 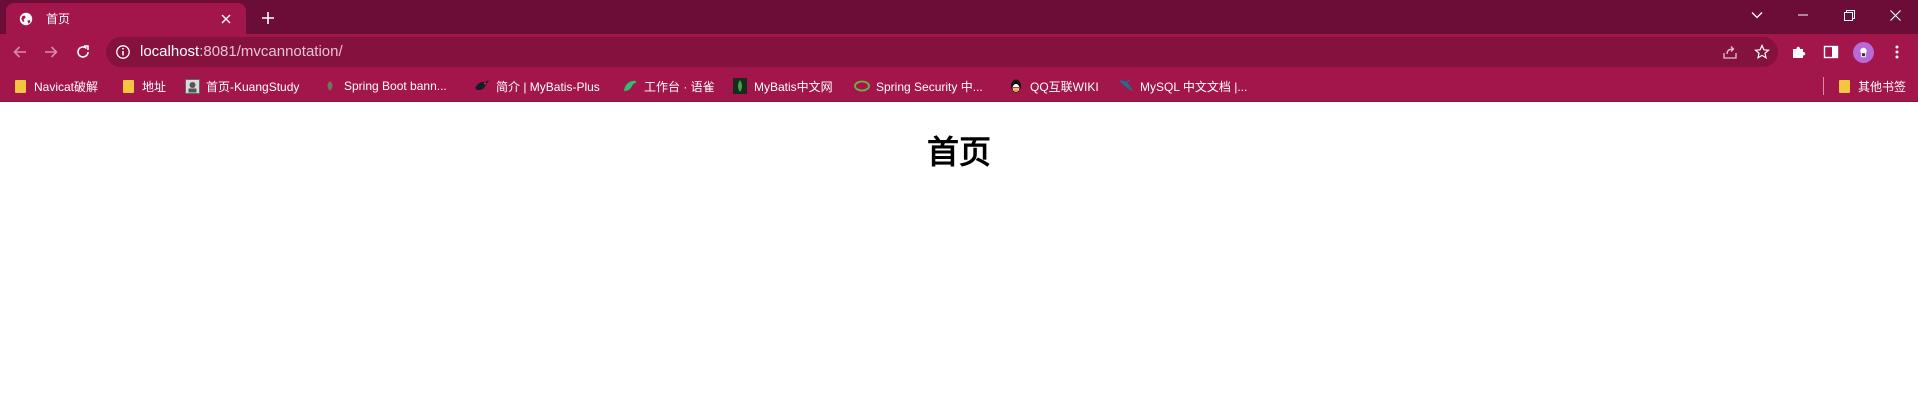 I want to click on bookmark-address: 地址, so click(x=143, y=86).